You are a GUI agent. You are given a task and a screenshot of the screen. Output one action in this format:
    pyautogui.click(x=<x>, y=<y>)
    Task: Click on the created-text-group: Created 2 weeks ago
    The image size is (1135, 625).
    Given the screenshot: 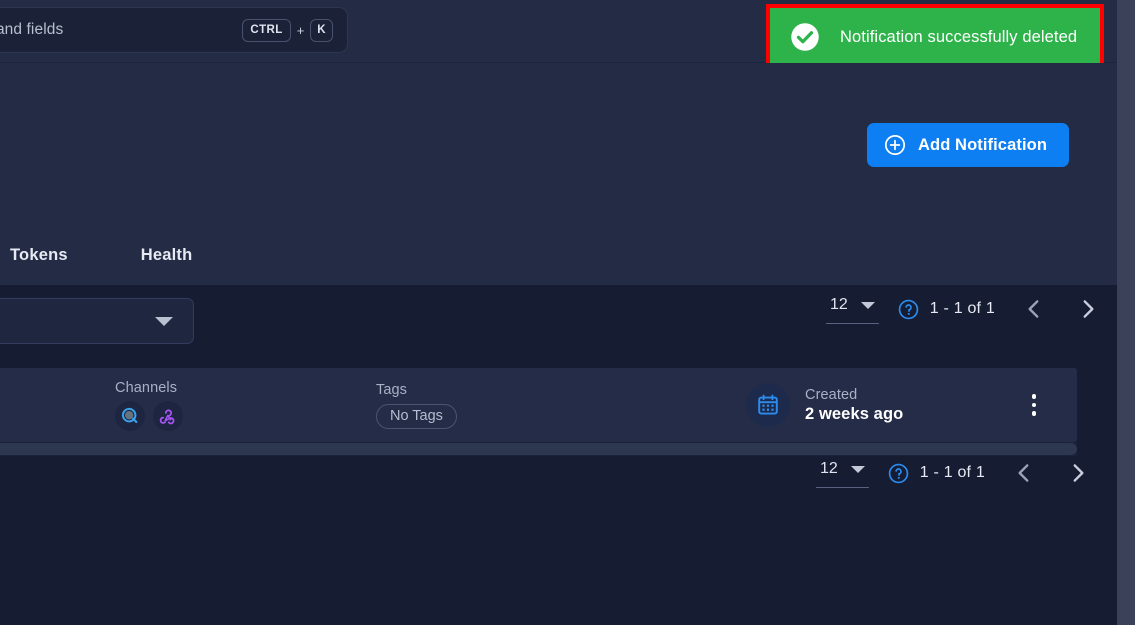 What is the action you would take?
    pyautogui.click(x=854, y=405)
    